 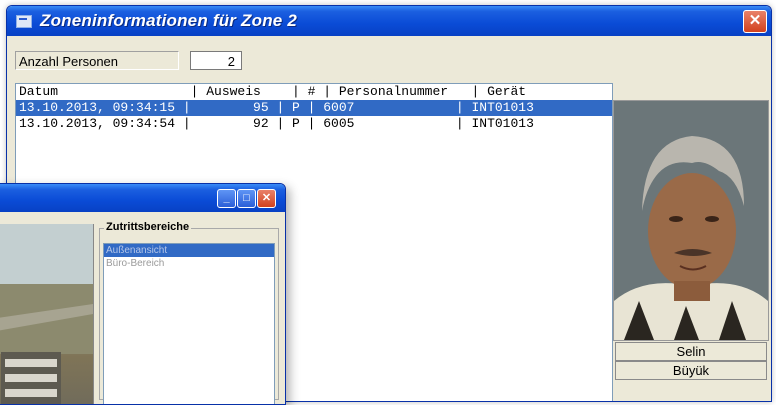 I want to click on minimize-icon: _, so click(x=226, y=198).